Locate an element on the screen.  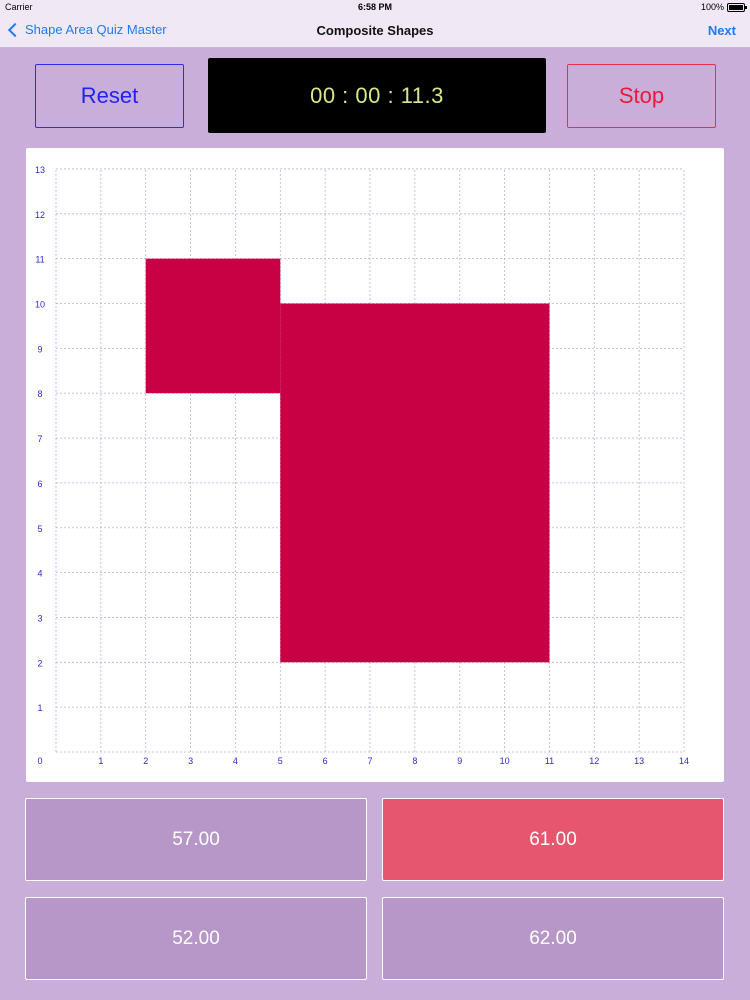
x-tick-label: 12 is located at coordinates (594, 761).